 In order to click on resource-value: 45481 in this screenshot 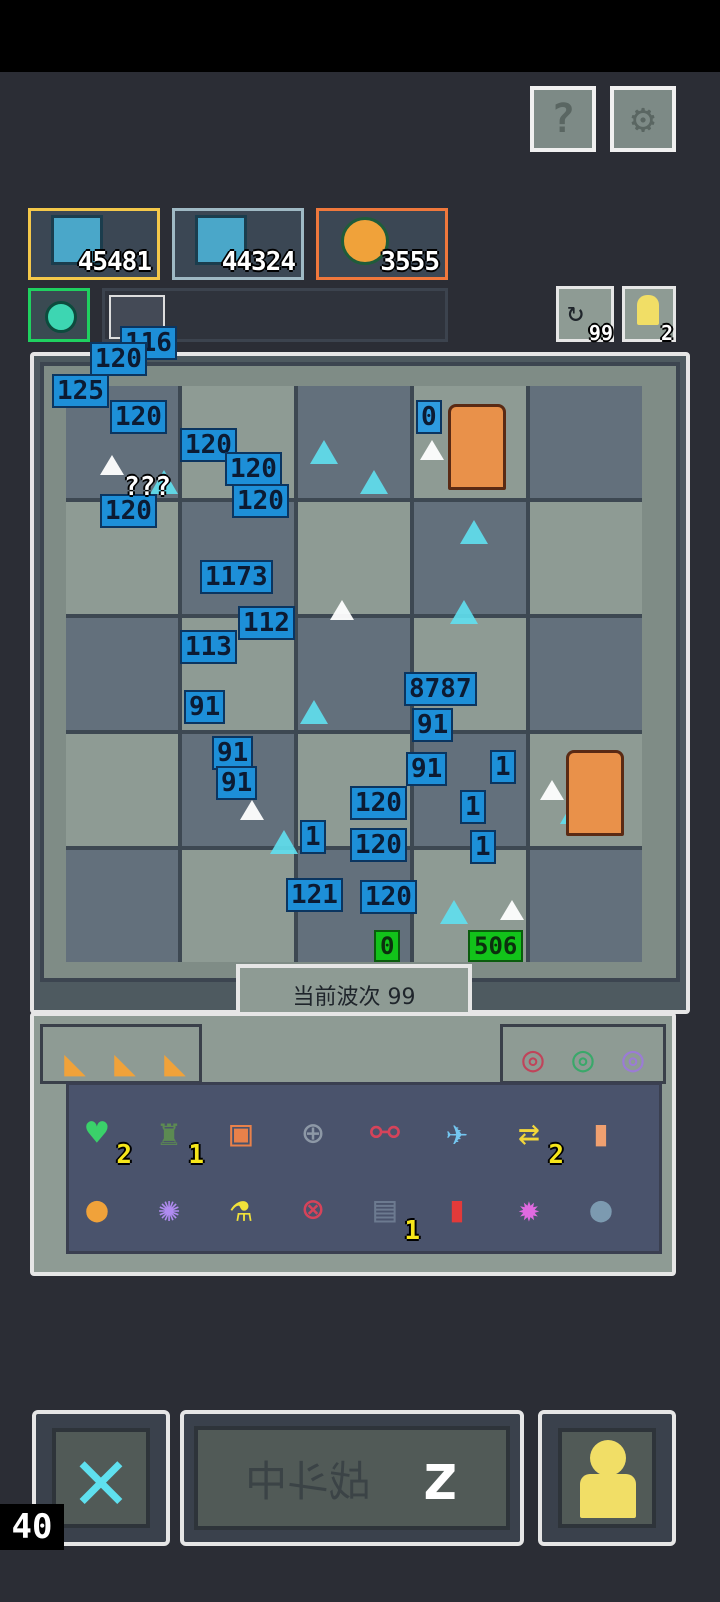, I will do `click(114, 262)`.